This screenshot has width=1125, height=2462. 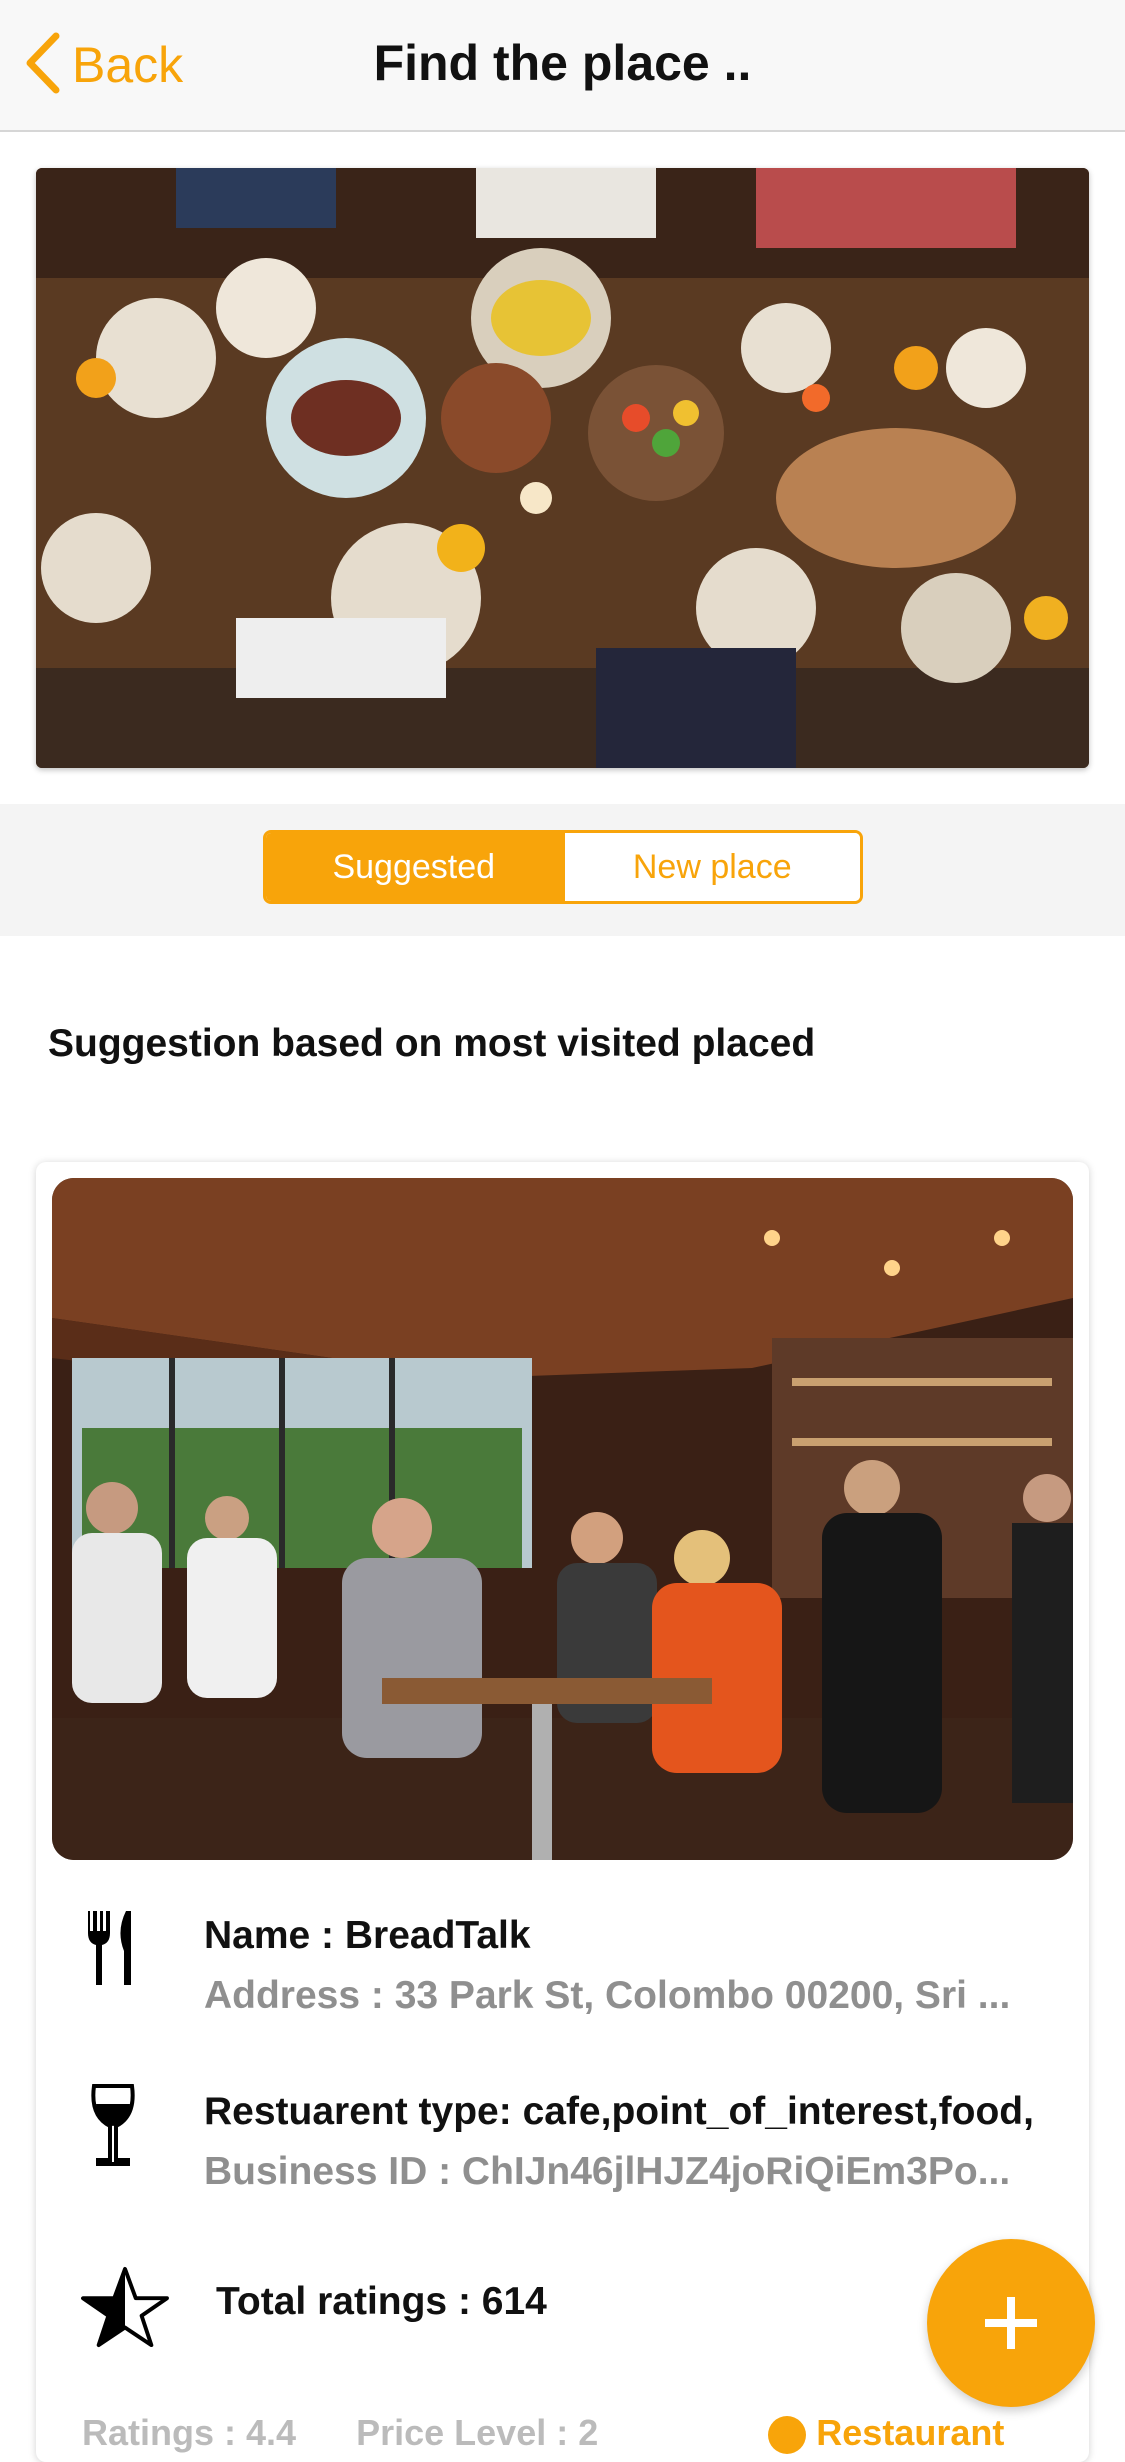 I want to click on price-level: Price Level : 2, so click(x=477, y=2432).